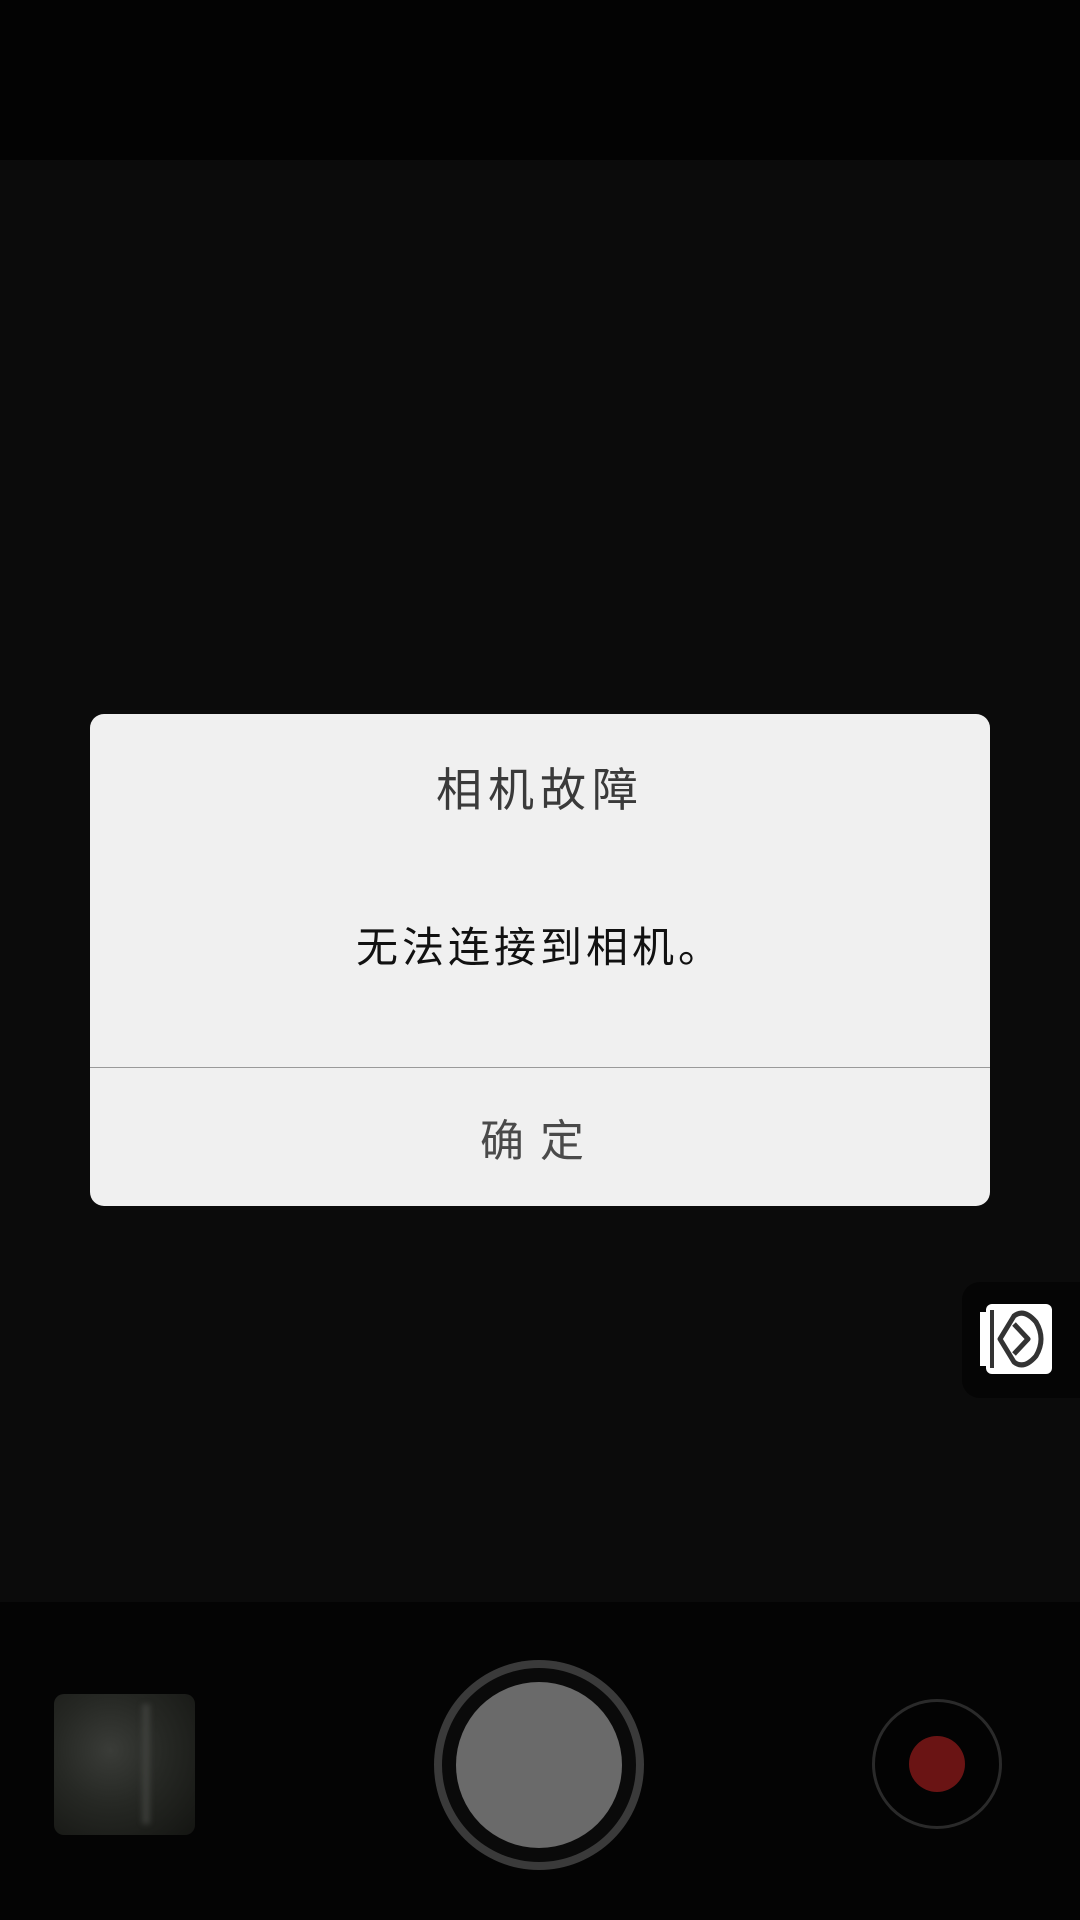  What do you see at coordinates (146, 1764) in the screenshot?
I see `thumbnail-detail` at bounding box center [146, 1764].